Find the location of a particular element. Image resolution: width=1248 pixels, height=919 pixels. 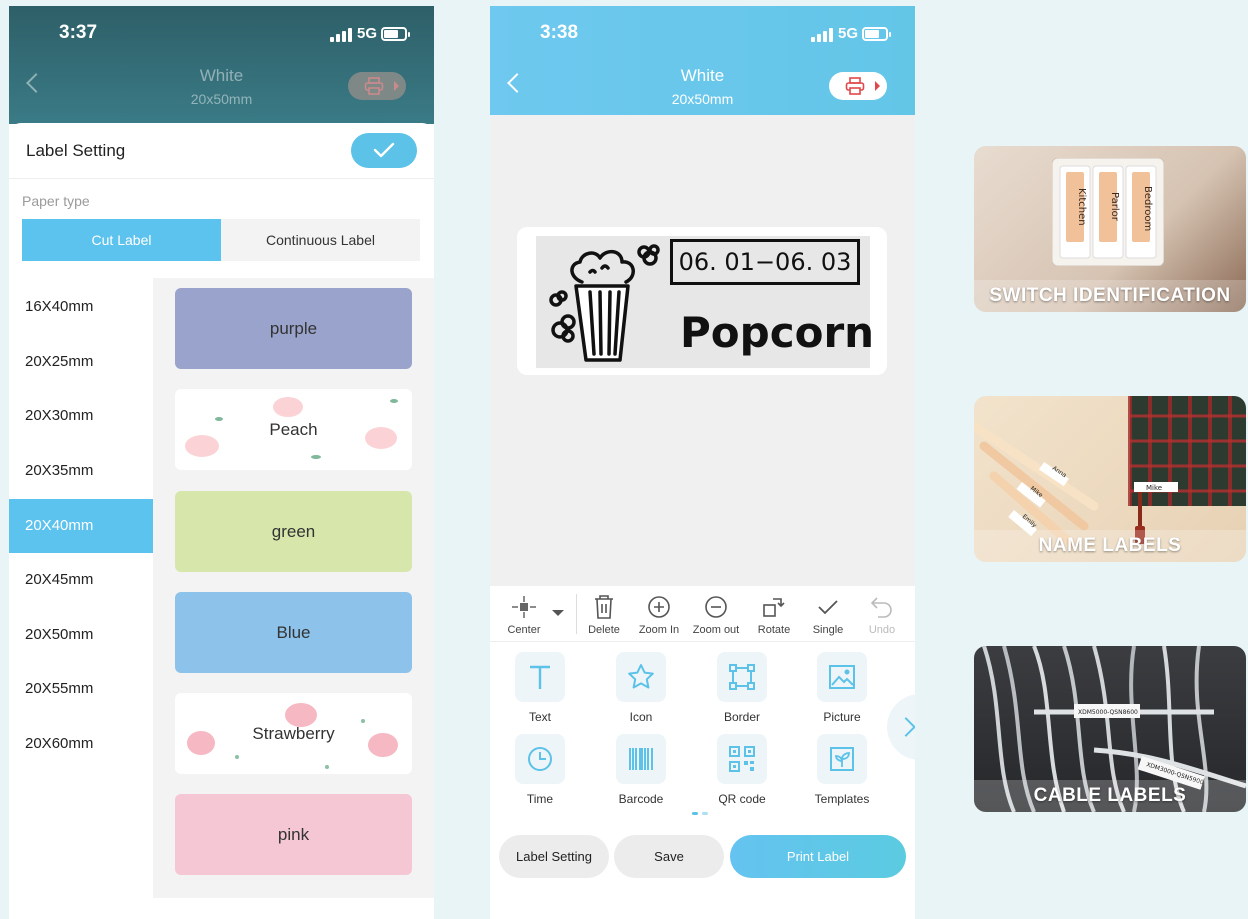

sheet-header: Label Setting is located at coordinates (221, 151).